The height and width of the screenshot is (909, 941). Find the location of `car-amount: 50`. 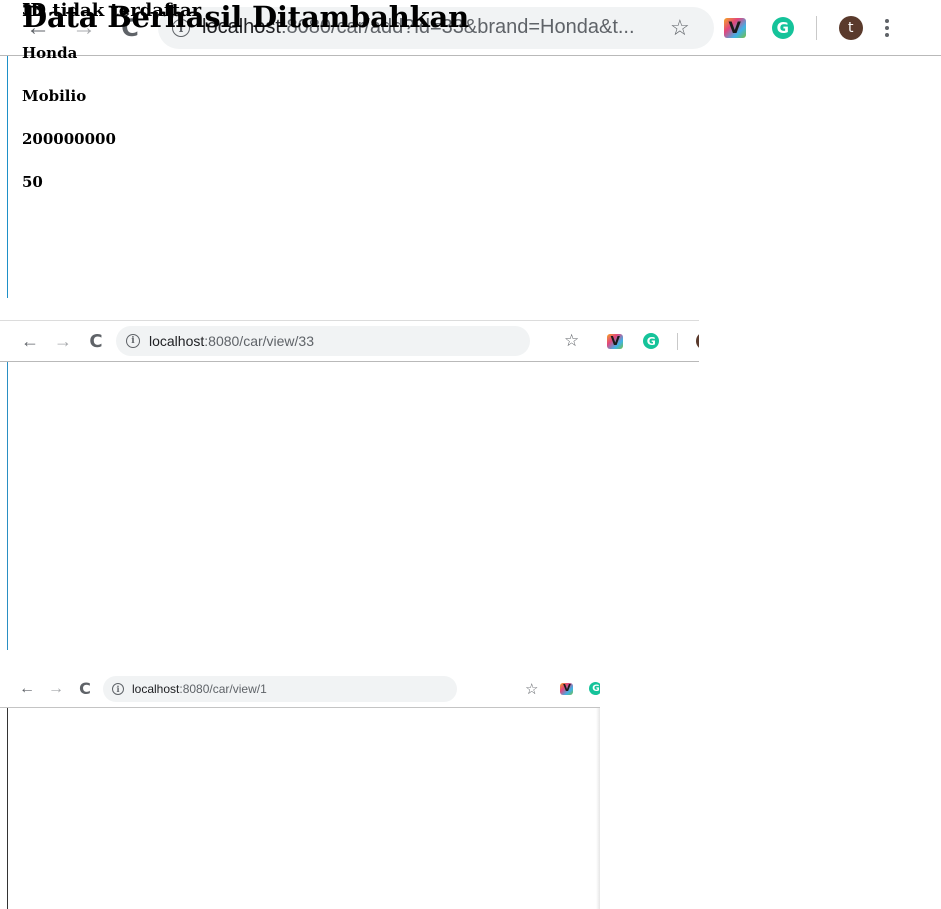

car-amount: 50 is located at coordinates (32, 182).